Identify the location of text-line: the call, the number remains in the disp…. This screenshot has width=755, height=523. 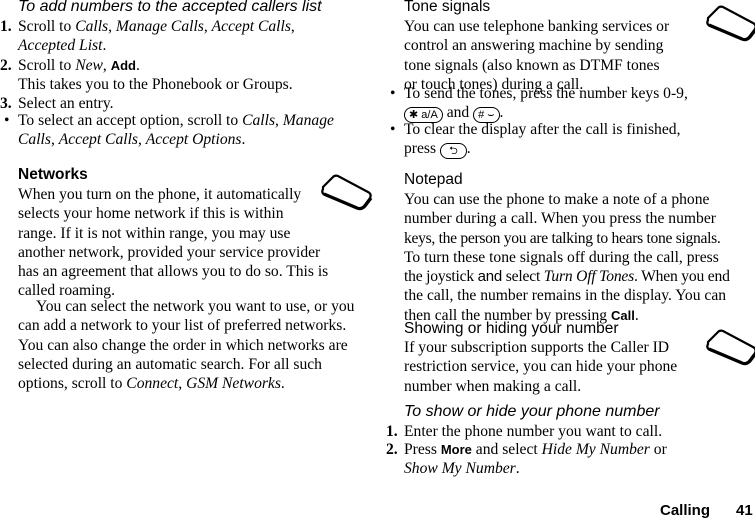
(565, 296).